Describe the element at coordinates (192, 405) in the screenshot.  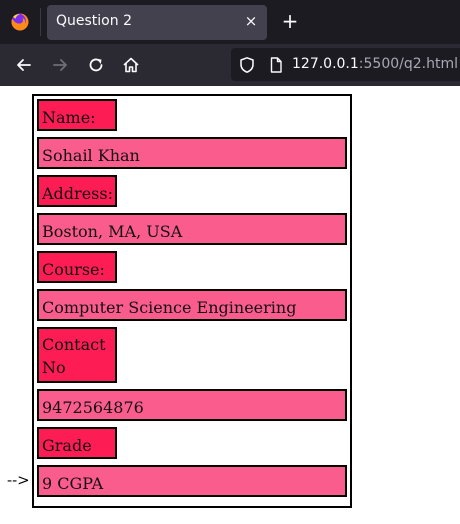
I see `contact-value: 9472564876` at that location.